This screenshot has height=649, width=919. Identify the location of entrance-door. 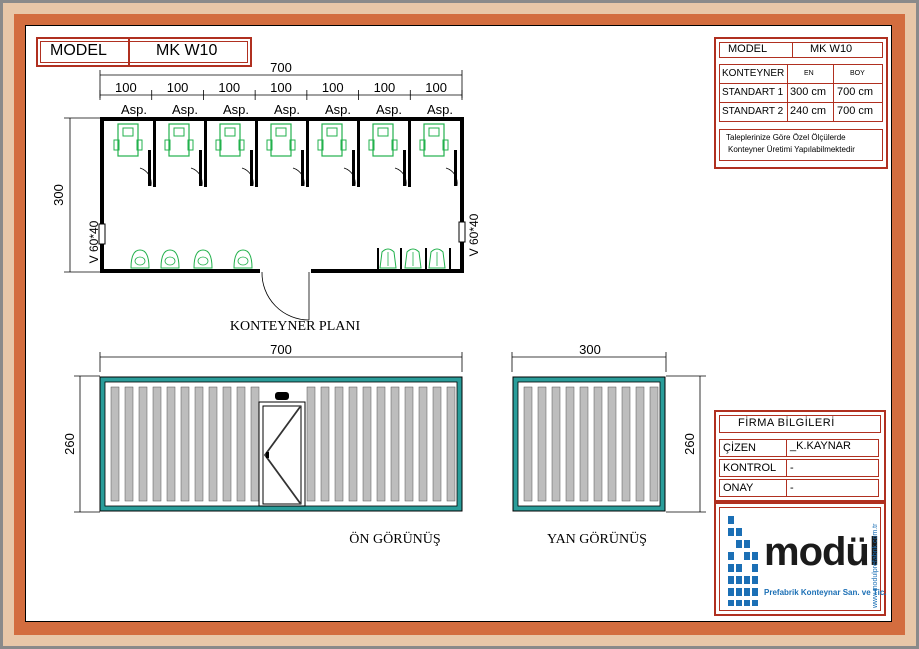
(285, 296).